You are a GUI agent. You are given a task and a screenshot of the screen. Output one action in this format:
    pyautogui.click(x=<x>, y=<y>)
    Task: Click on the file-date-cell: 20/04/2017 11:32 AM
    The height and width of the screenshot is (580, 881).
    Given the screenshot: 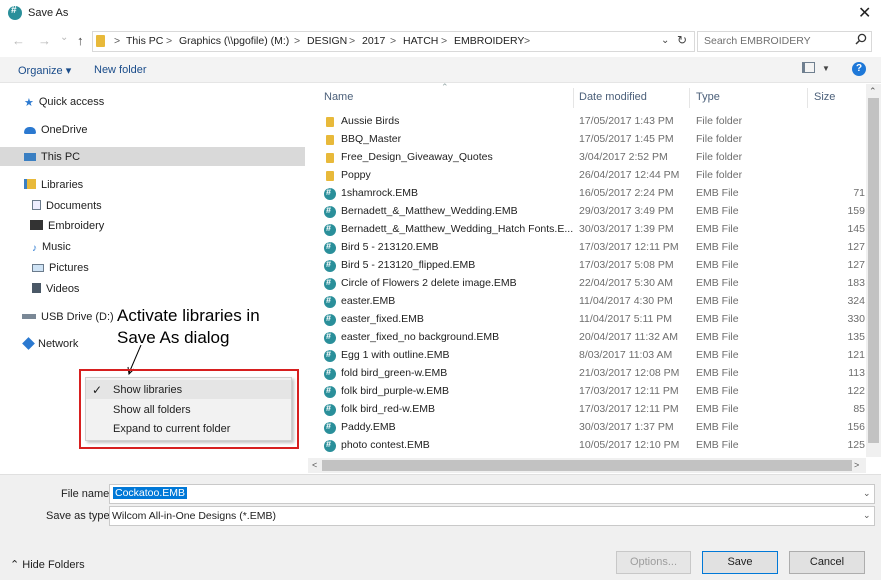 What is the action you would take?
    pyautogui.click(x=629, y=337)
    